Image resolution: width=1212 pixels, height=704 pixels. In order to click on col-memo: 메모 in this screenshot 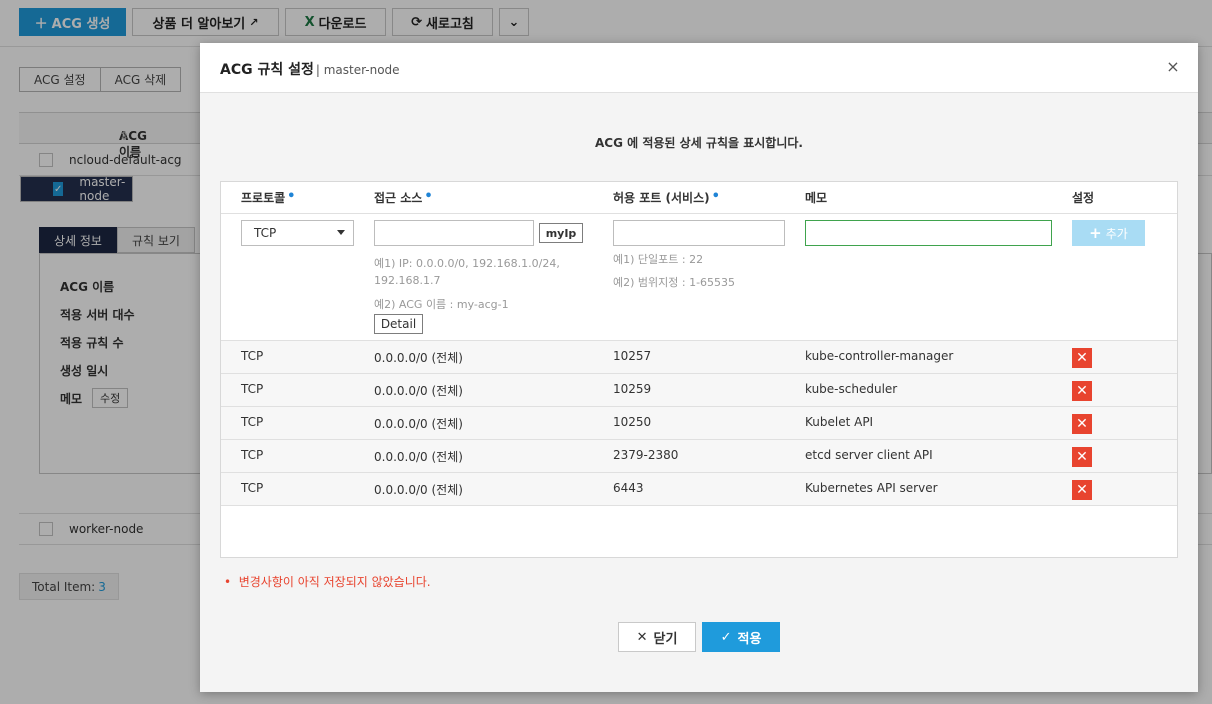, I will do `click(816, 198)`.